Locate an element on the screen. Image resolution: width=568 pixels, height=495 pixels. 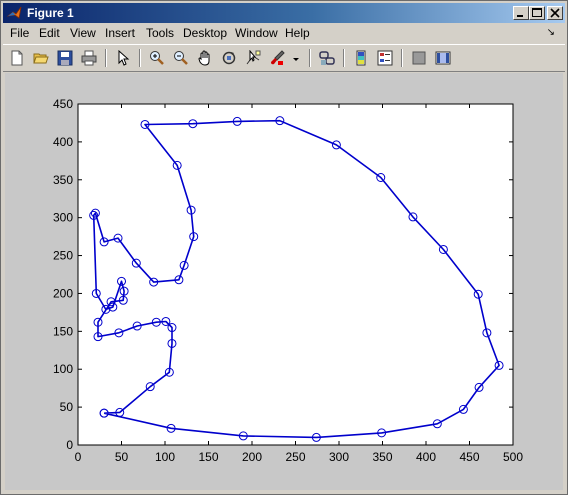
close-button is located at coordinates (555, 13).